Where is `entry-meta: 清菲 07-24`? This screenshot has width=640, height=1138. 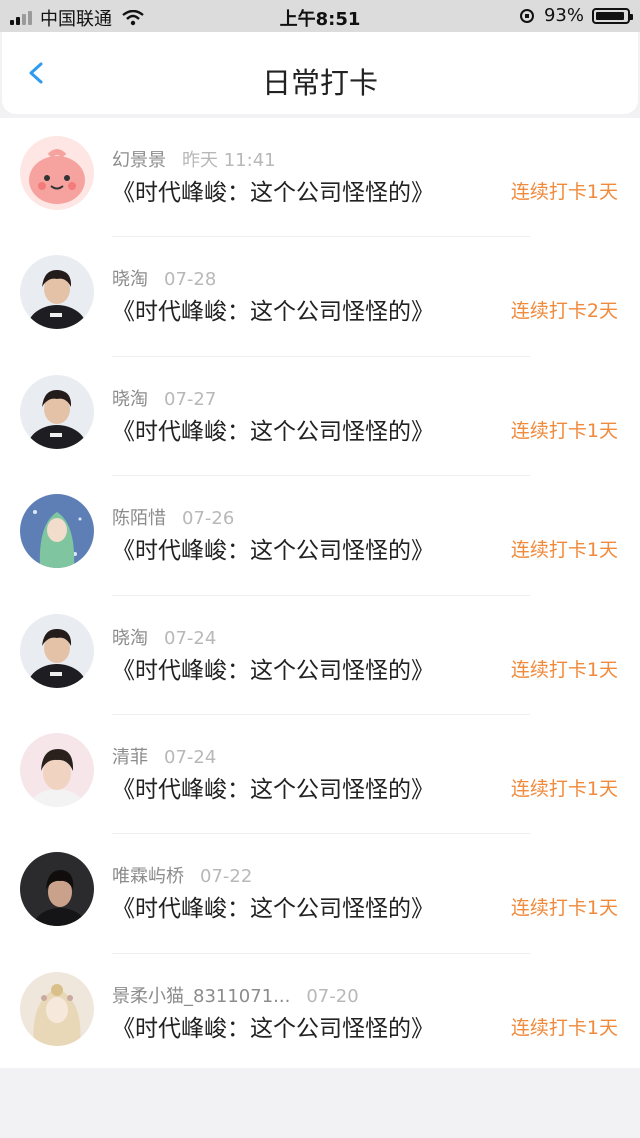 entry-meta: 清菲 07-24 is located at coordinates (164, 756).